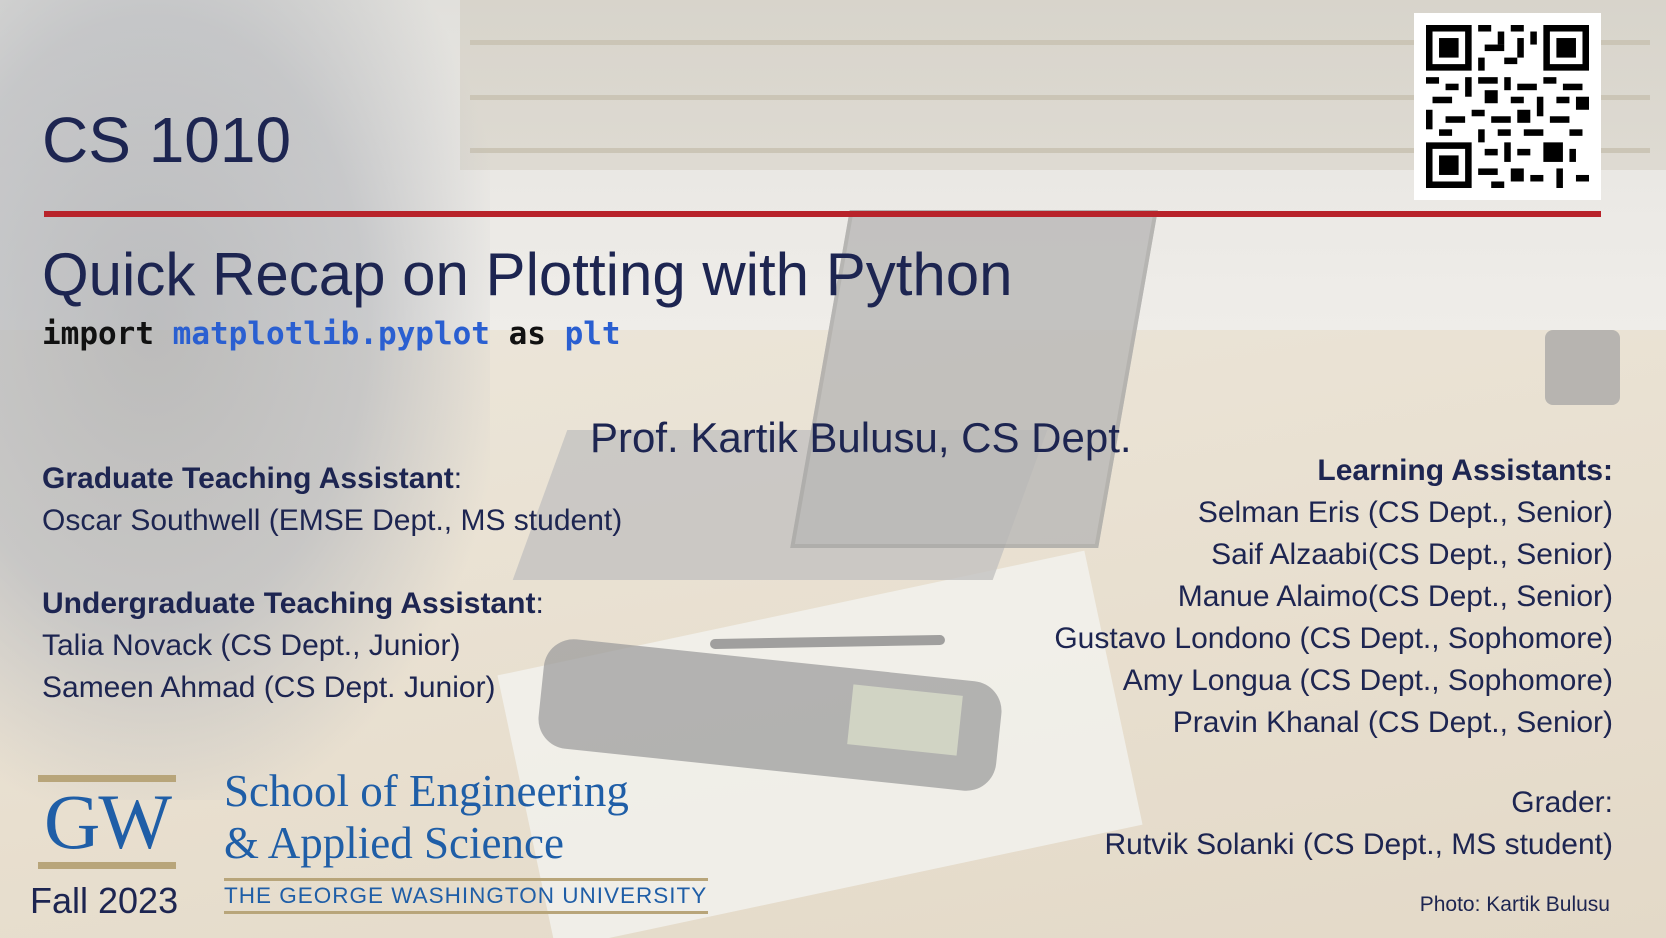 This screenshot has width=1666, height=938. Describe the element at coordinates (394, 843) in the screenshot. I see `school-name-line2: & Applied Science` at that location.